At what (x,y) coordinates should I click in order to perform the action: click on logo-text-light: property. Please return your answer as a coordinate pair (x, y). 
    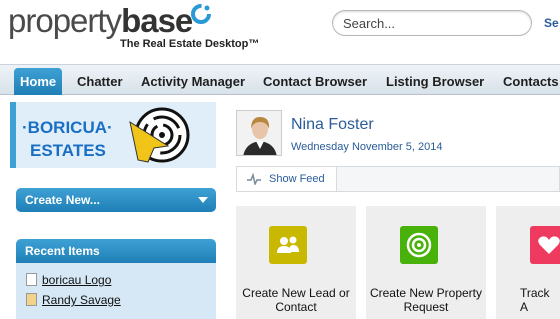
    Looking at the image, I should click on (65, 20).